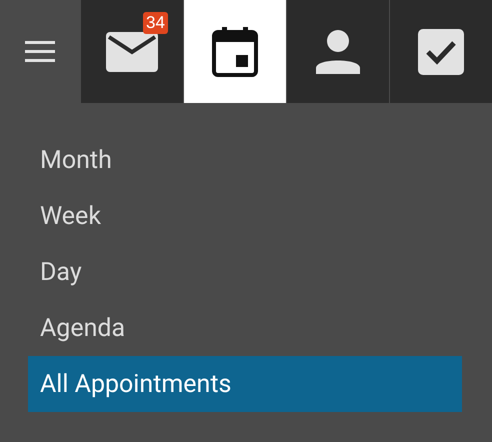 The height and width of the screenshot is (442, 492). I want to click on person-icon, so click(338, 52).